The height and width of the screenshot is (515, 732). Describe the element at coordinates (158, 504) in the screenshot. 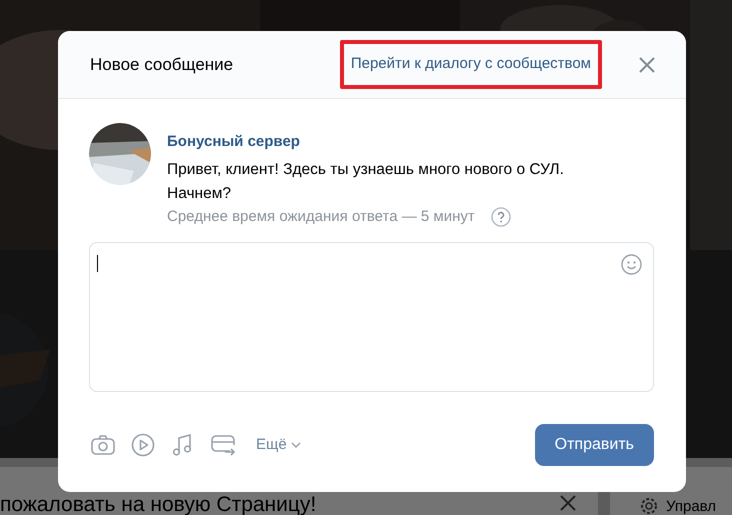

I see `banner-title: пожаловать на новую Страницу!` at that location.